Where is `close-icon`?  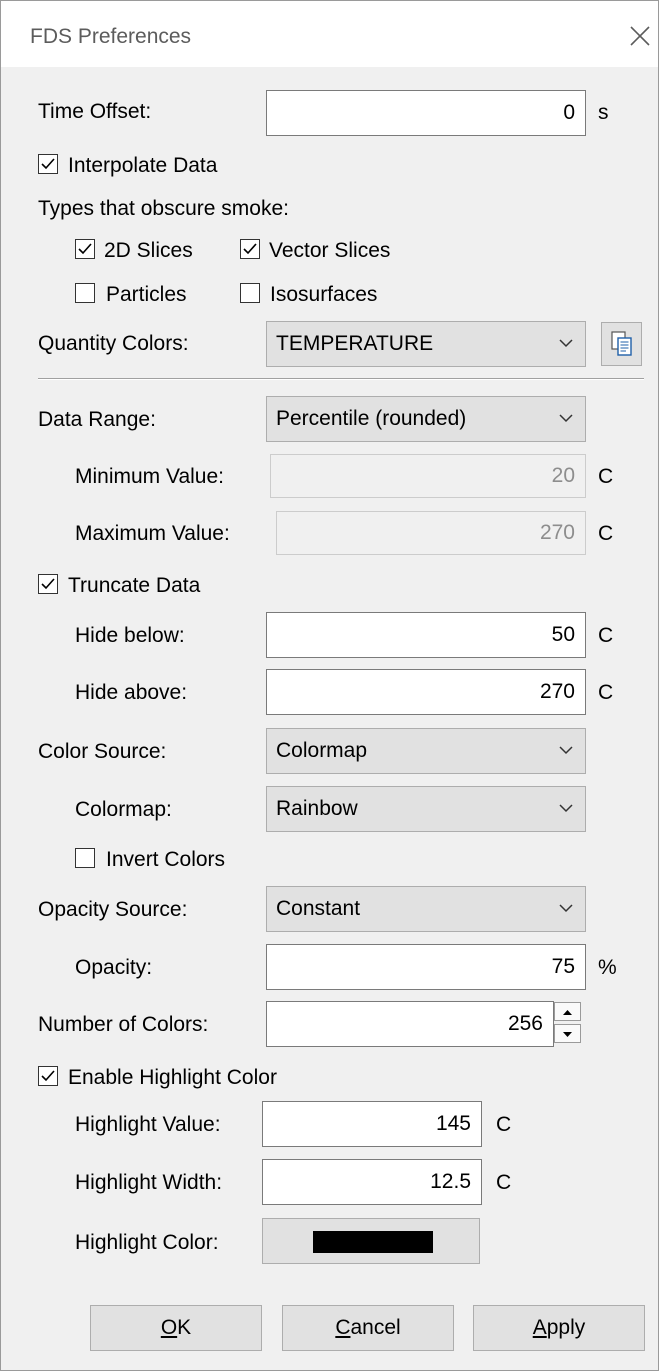
close-icon is located at coordinates (640, 36).